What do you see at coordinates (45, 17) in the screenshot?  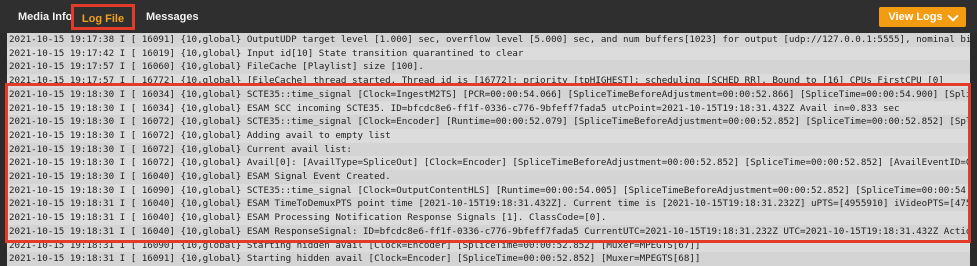 I see `tab-media-info: Media Info` at bounding box center [45, 17].